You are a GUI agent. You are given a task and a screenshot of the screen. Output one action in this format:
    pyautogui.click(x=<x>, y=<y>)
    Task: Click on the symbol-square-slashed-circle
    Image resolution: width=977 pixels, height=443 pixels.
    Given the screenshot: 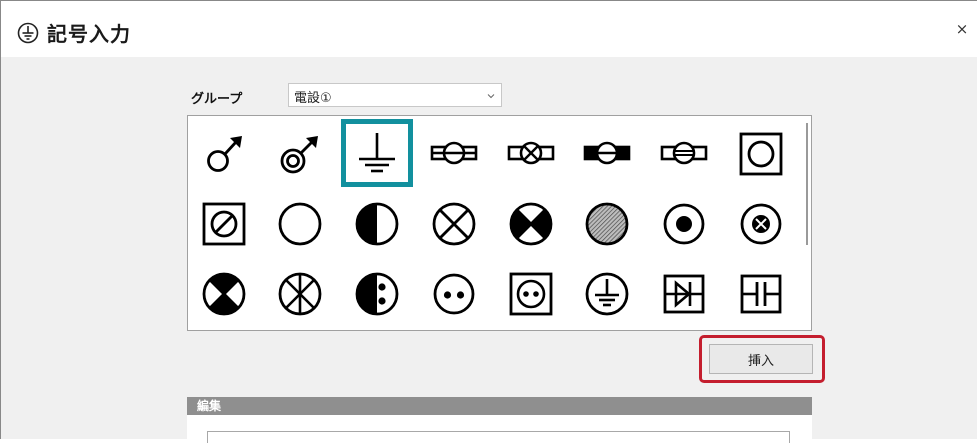 What is the action you would take?
    pyautogui.click(x=224, y=224)
    